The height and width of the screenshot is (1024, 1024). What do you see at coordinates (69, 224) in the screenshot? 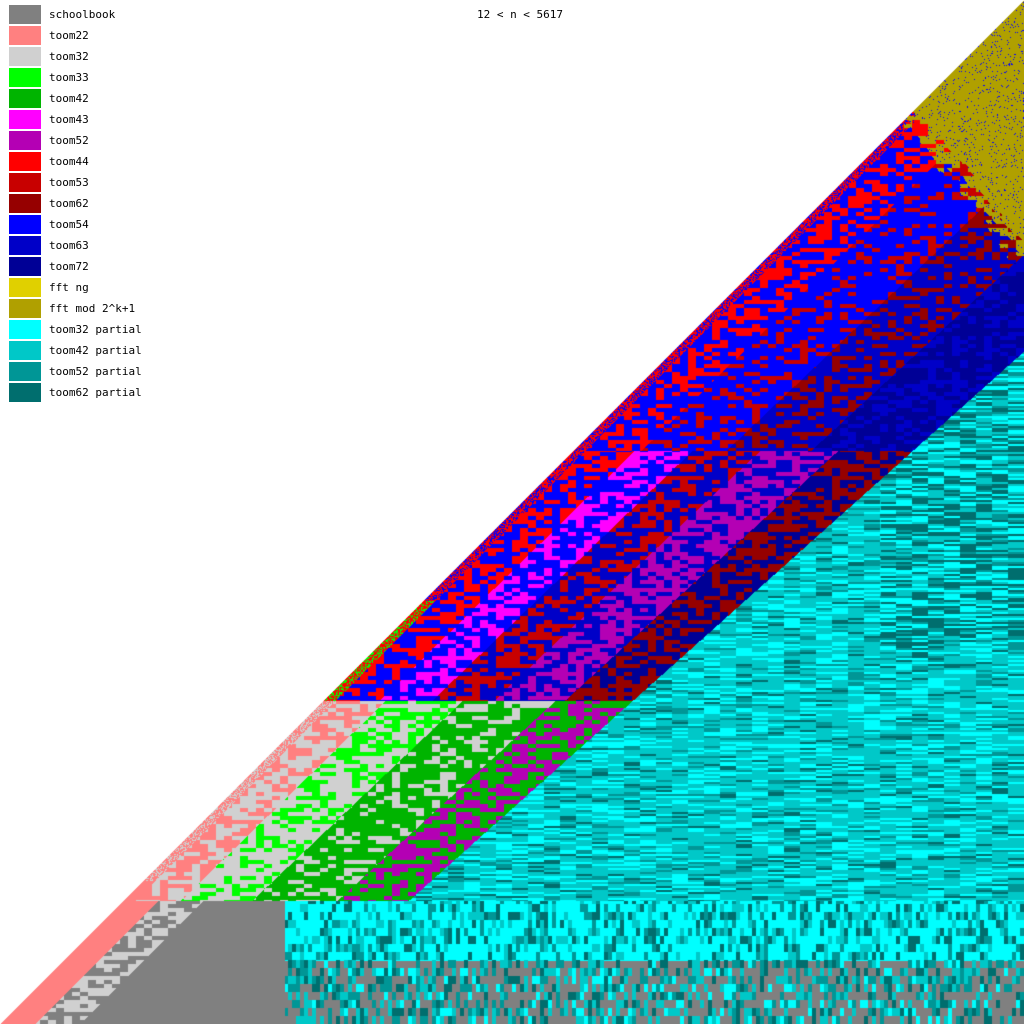
I see `legend-label: toom54` at bounding box center [69, 224].